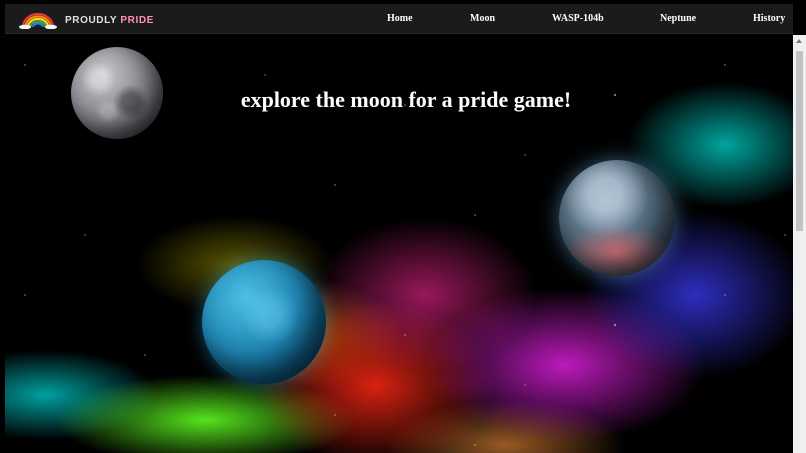  Describe the element at coordinates (799, 244) in the screenshot. I see `vertical-scrollbar` at that location.